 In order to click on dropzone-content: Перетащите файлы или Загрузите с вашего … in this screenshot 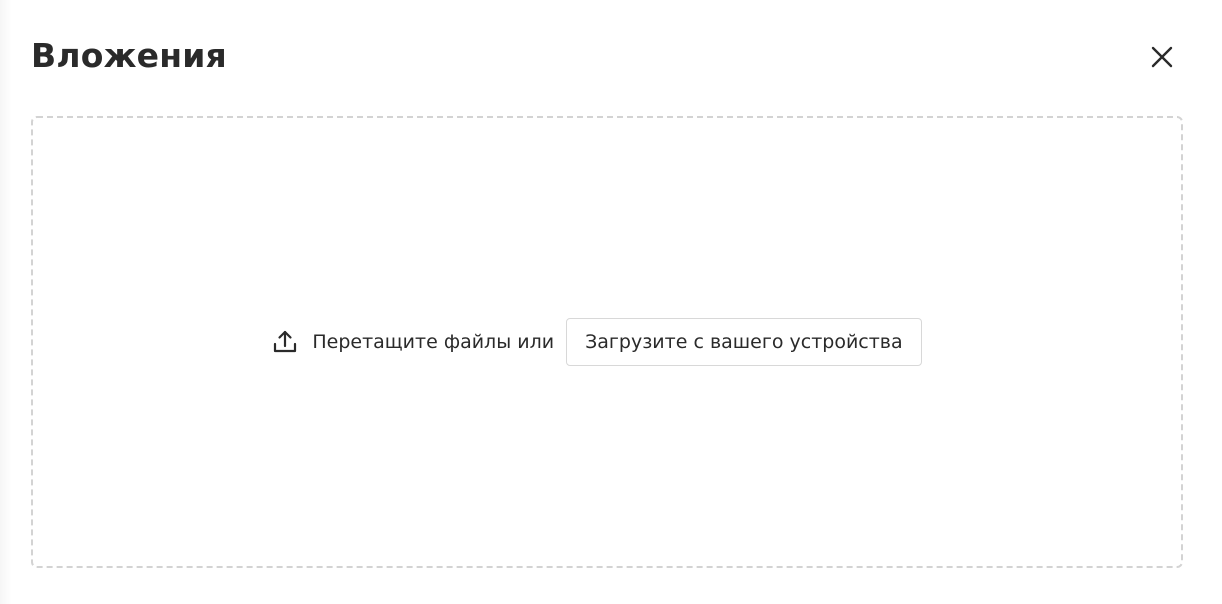, I will do `click(597, 342)`.